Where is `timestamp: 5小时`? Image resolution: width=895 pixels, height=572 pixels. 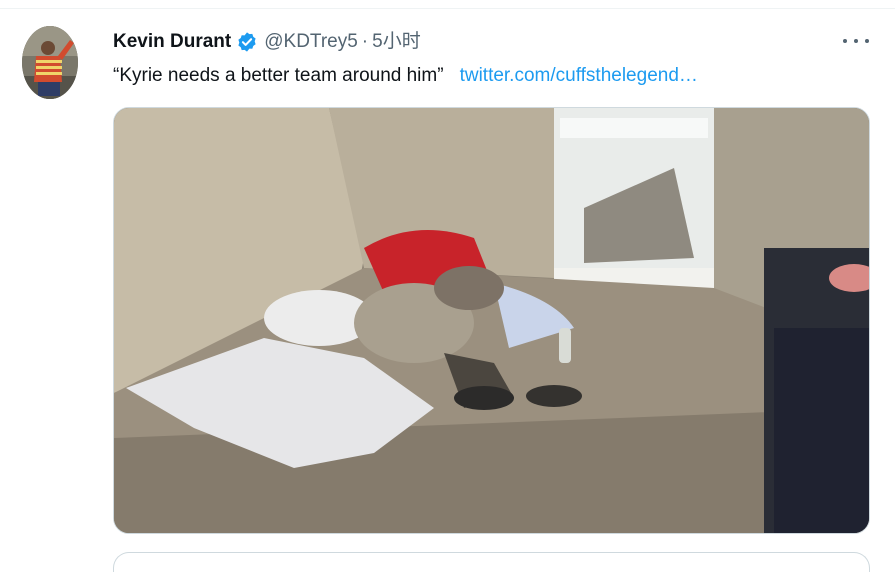
timestamp: 5小时 is located at coordinates (396, 42).